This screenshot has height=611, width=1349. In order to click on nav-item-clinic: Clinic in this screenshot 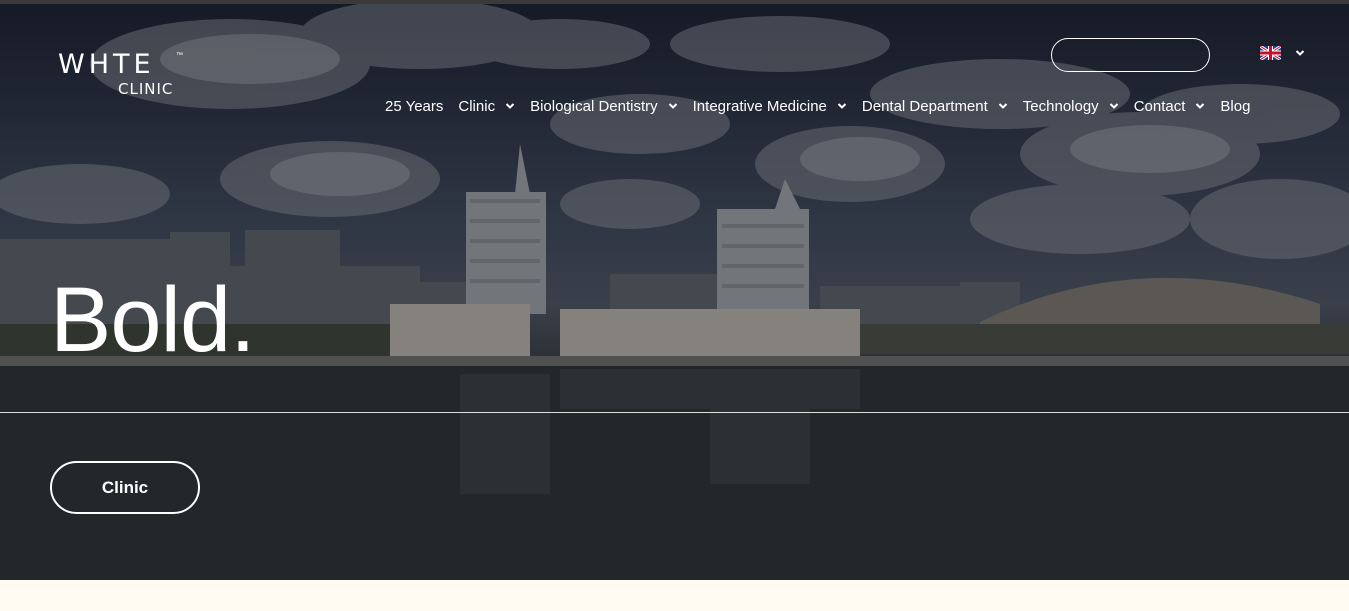, I will do `click(486, 106)`.